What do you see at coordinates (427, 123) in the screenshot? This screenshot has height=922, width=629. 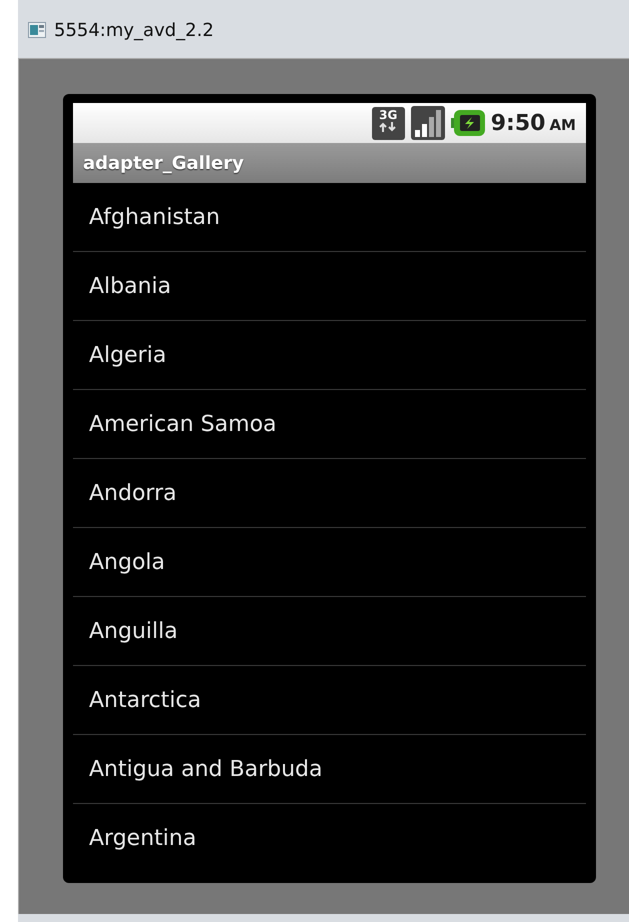 I see `signal-icon` at bounding box center [427, 123].